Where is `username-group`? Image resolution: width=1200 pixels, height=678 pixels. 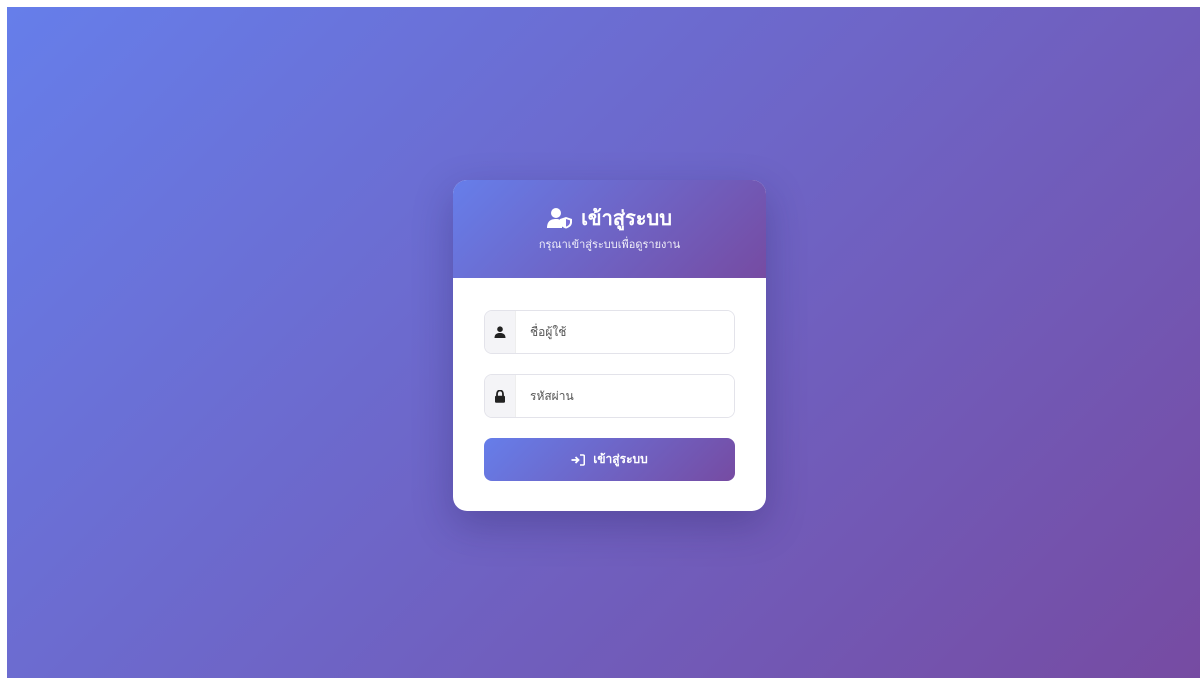
username-group is located at coordinates (609, 332).